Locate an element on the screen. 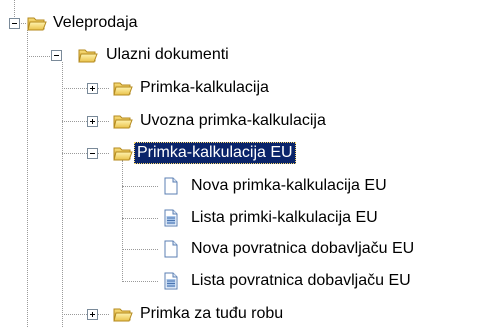  tree-node-lista-primki-kalkulacija-eu: Lista primki-kalkulacija EU is located at coordinates (284, 218).